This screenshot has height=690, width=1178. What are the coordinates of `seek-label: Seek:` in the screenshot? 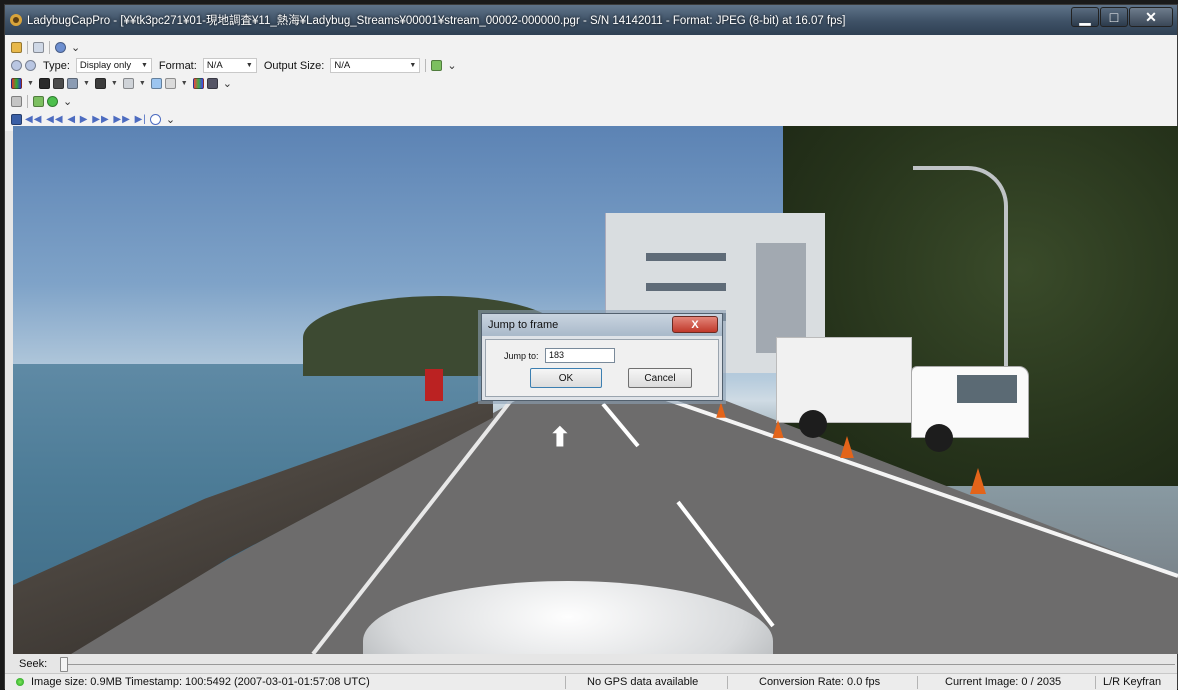 It's located at (33, 664).